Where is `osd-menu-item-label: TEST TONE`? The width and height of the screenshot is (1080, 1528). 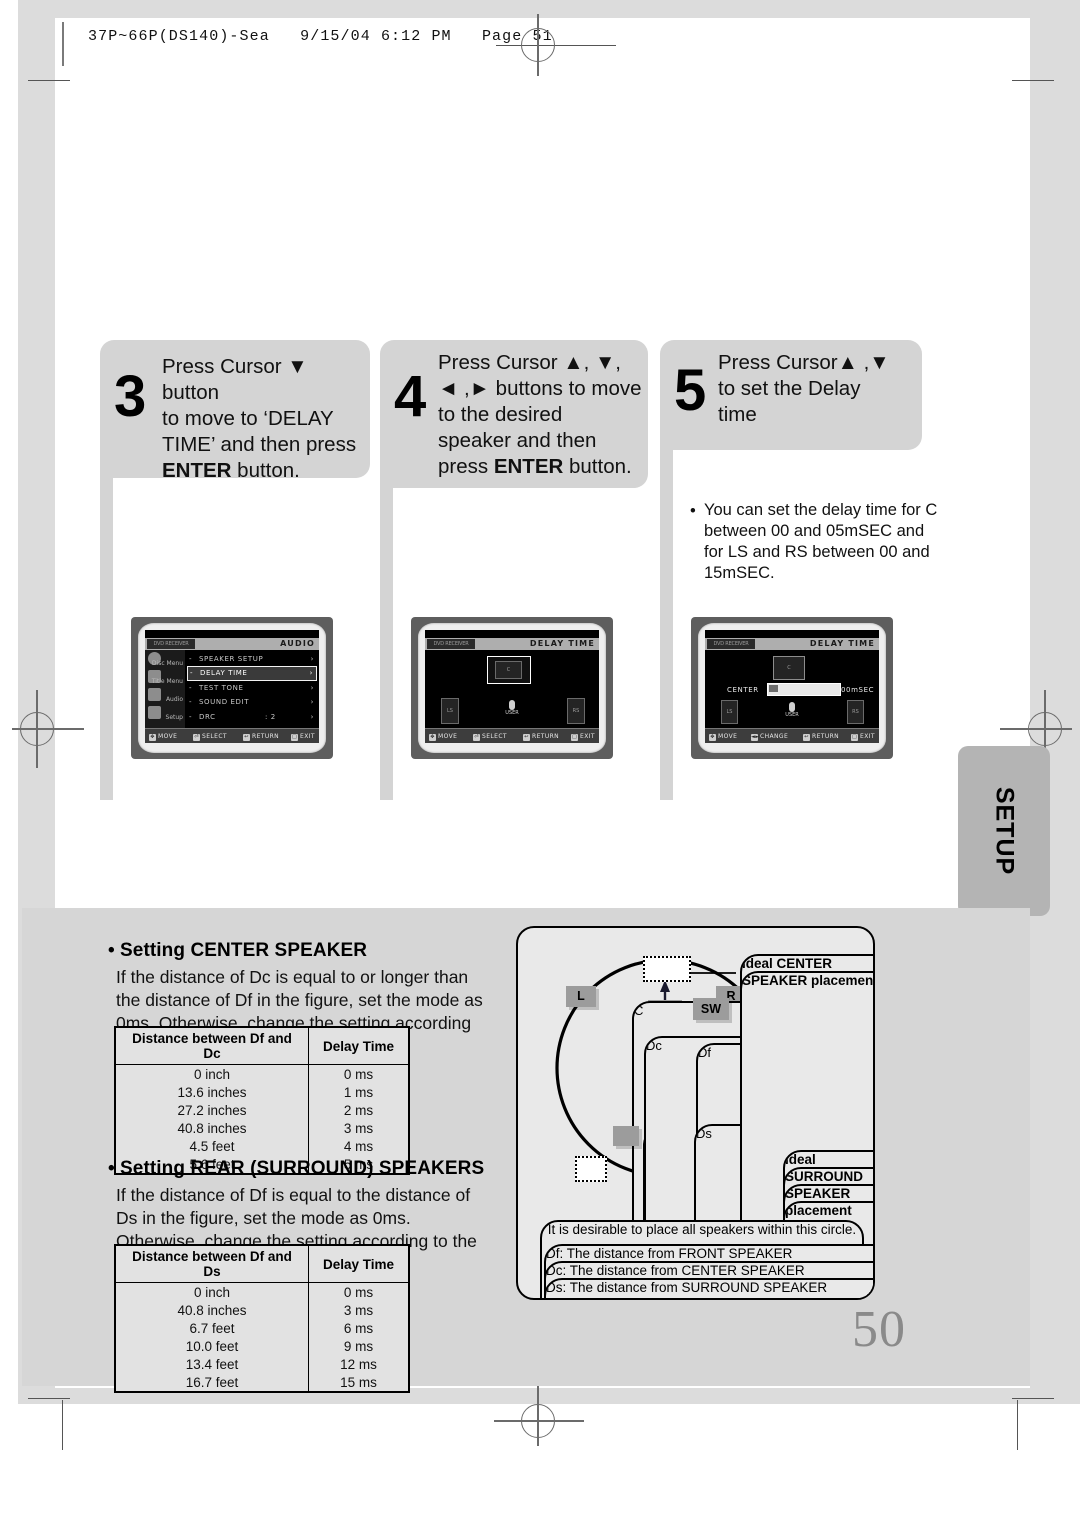
osd-menu-item-label: TEST TONE is located at coordinates (221, 687).